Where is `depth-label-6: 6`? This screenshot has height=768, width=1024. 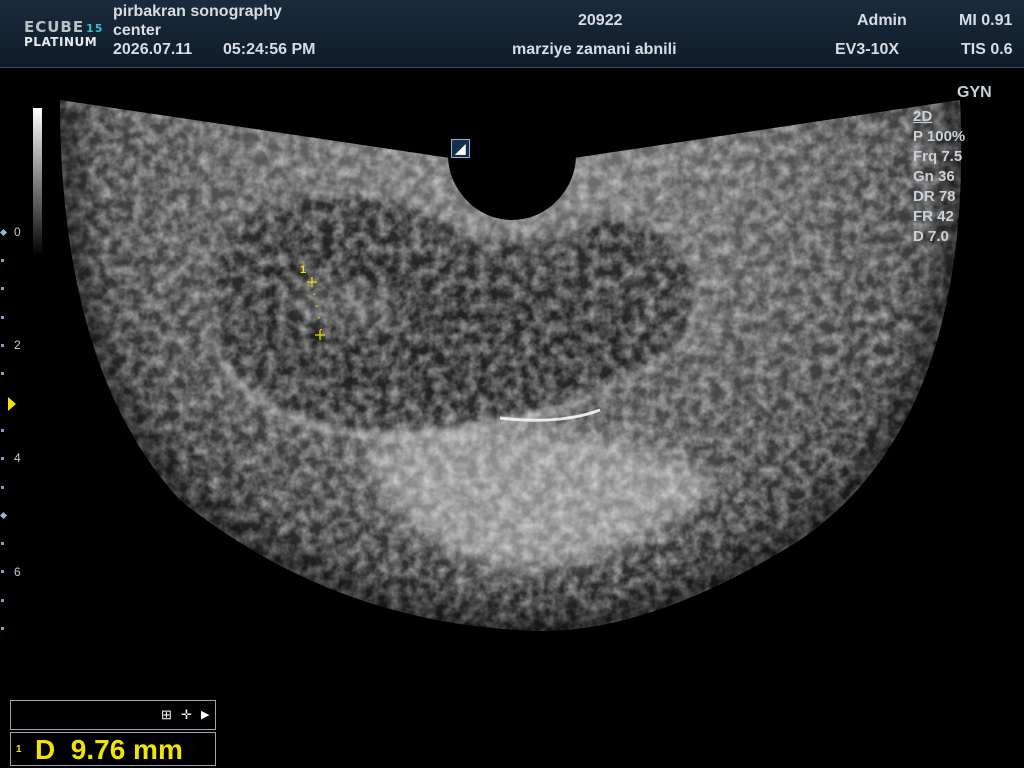 depth-label-6: 6 is located at coordinates (17, 572).